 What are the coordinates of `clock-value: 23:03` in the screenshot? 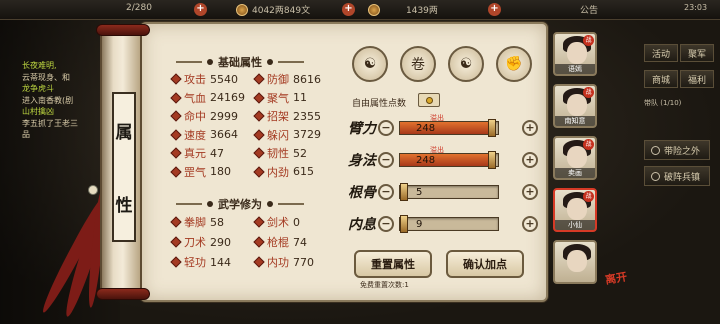 It's located at (696, 7).